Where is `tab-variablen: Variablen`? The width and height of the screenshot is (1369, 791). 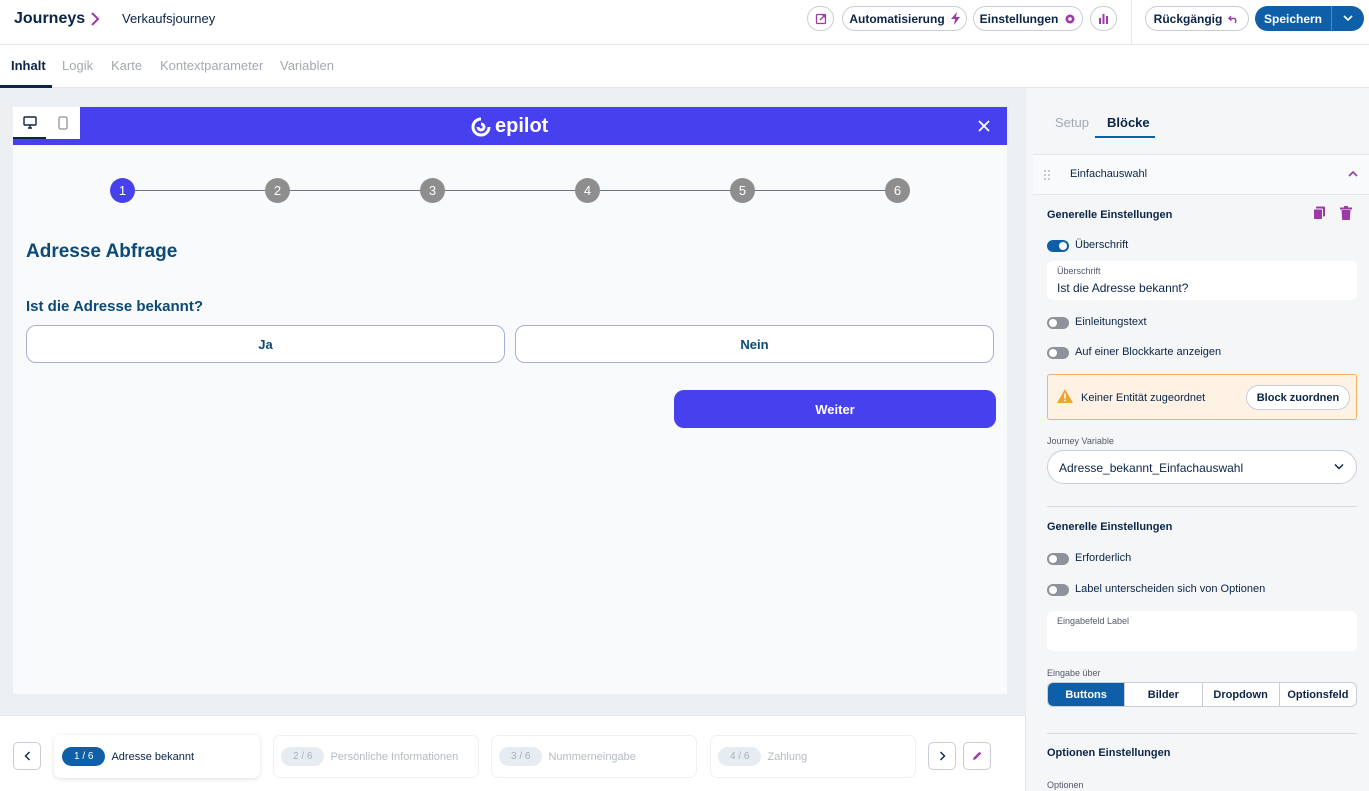
tab-variablen: Variablen is located at coordinates (307, 65).